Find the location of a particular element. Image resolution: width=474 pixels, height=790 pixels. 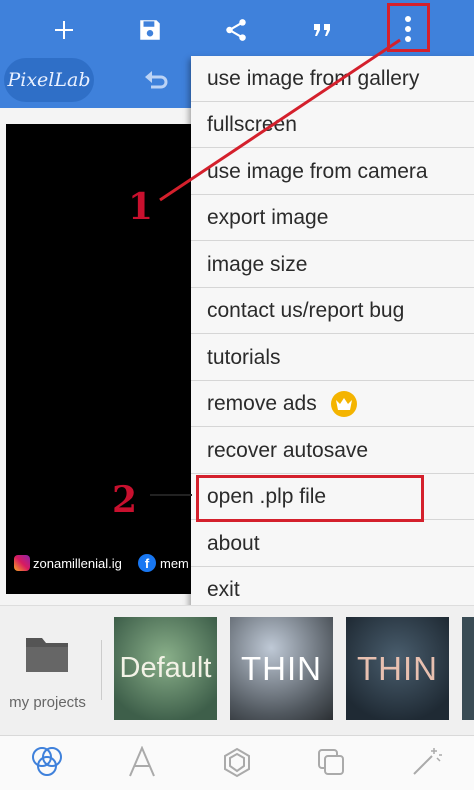

template-tile-partial is located at coordinates (468, 668).